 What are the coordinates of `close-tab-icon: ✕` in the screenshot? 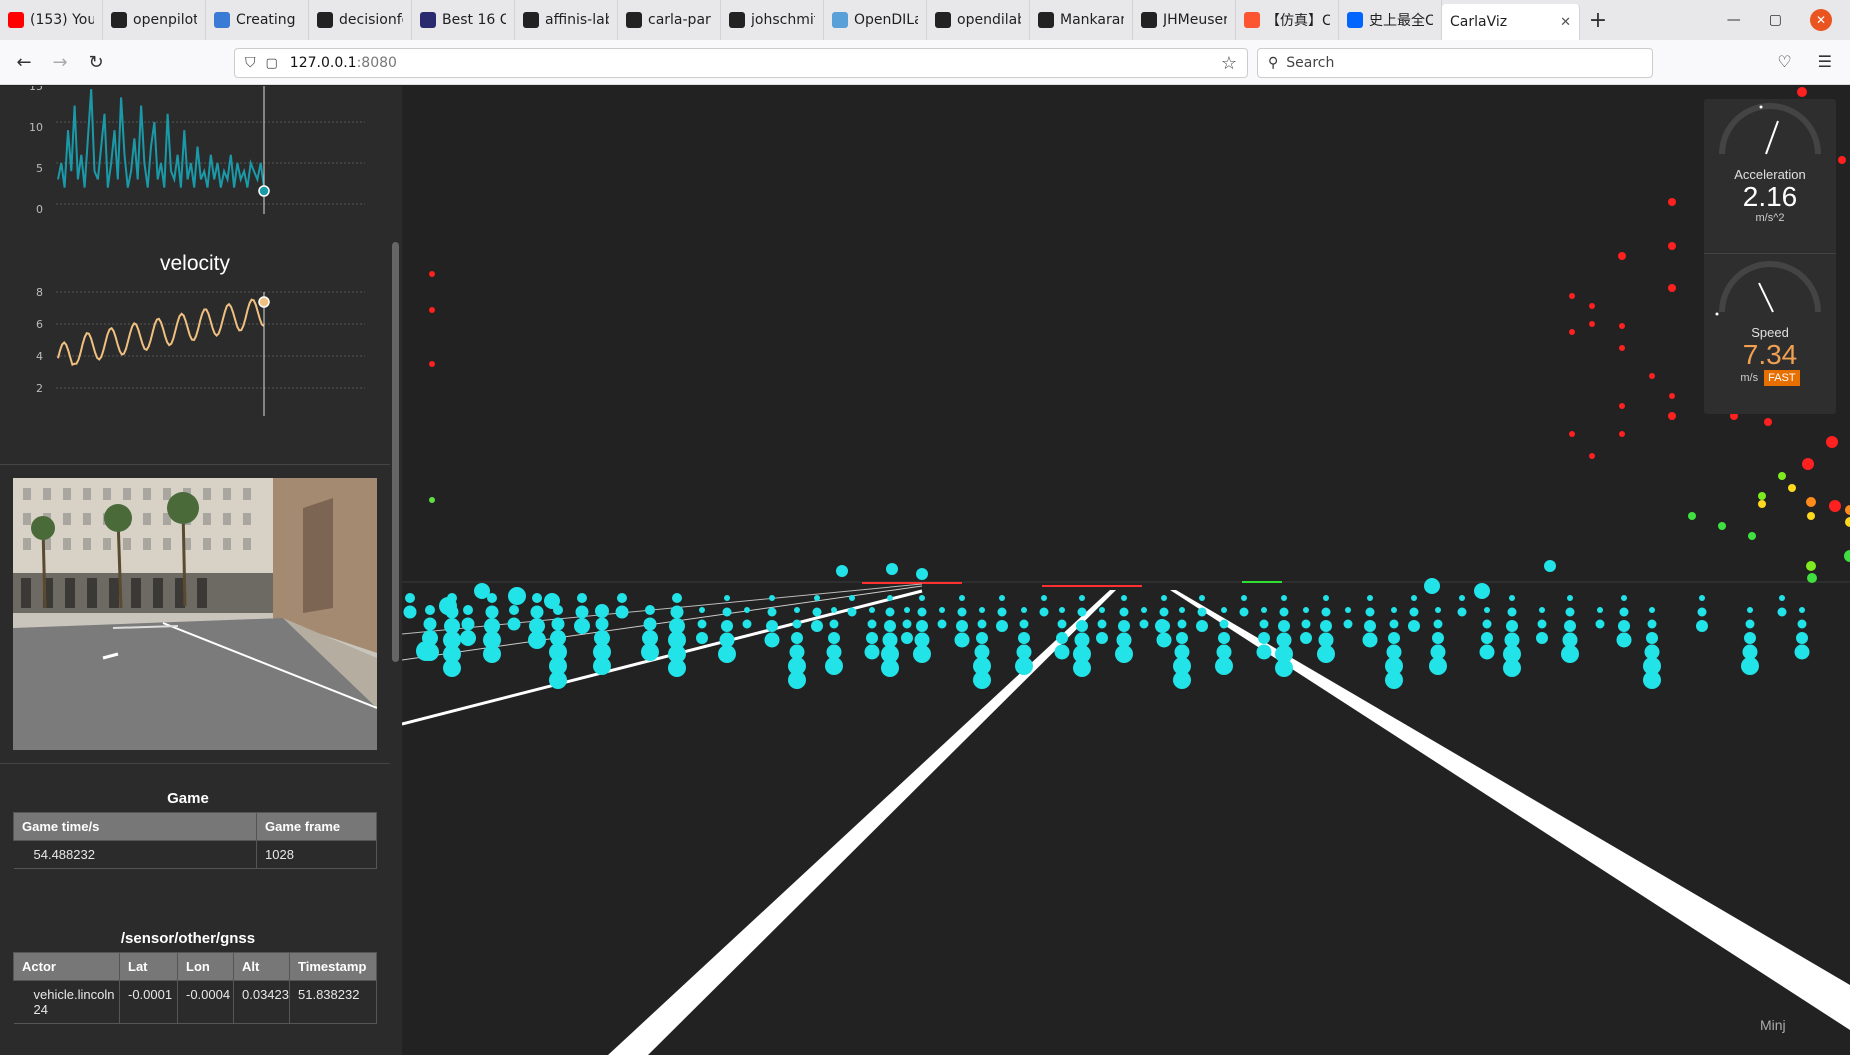 It's located at (1565, 22).